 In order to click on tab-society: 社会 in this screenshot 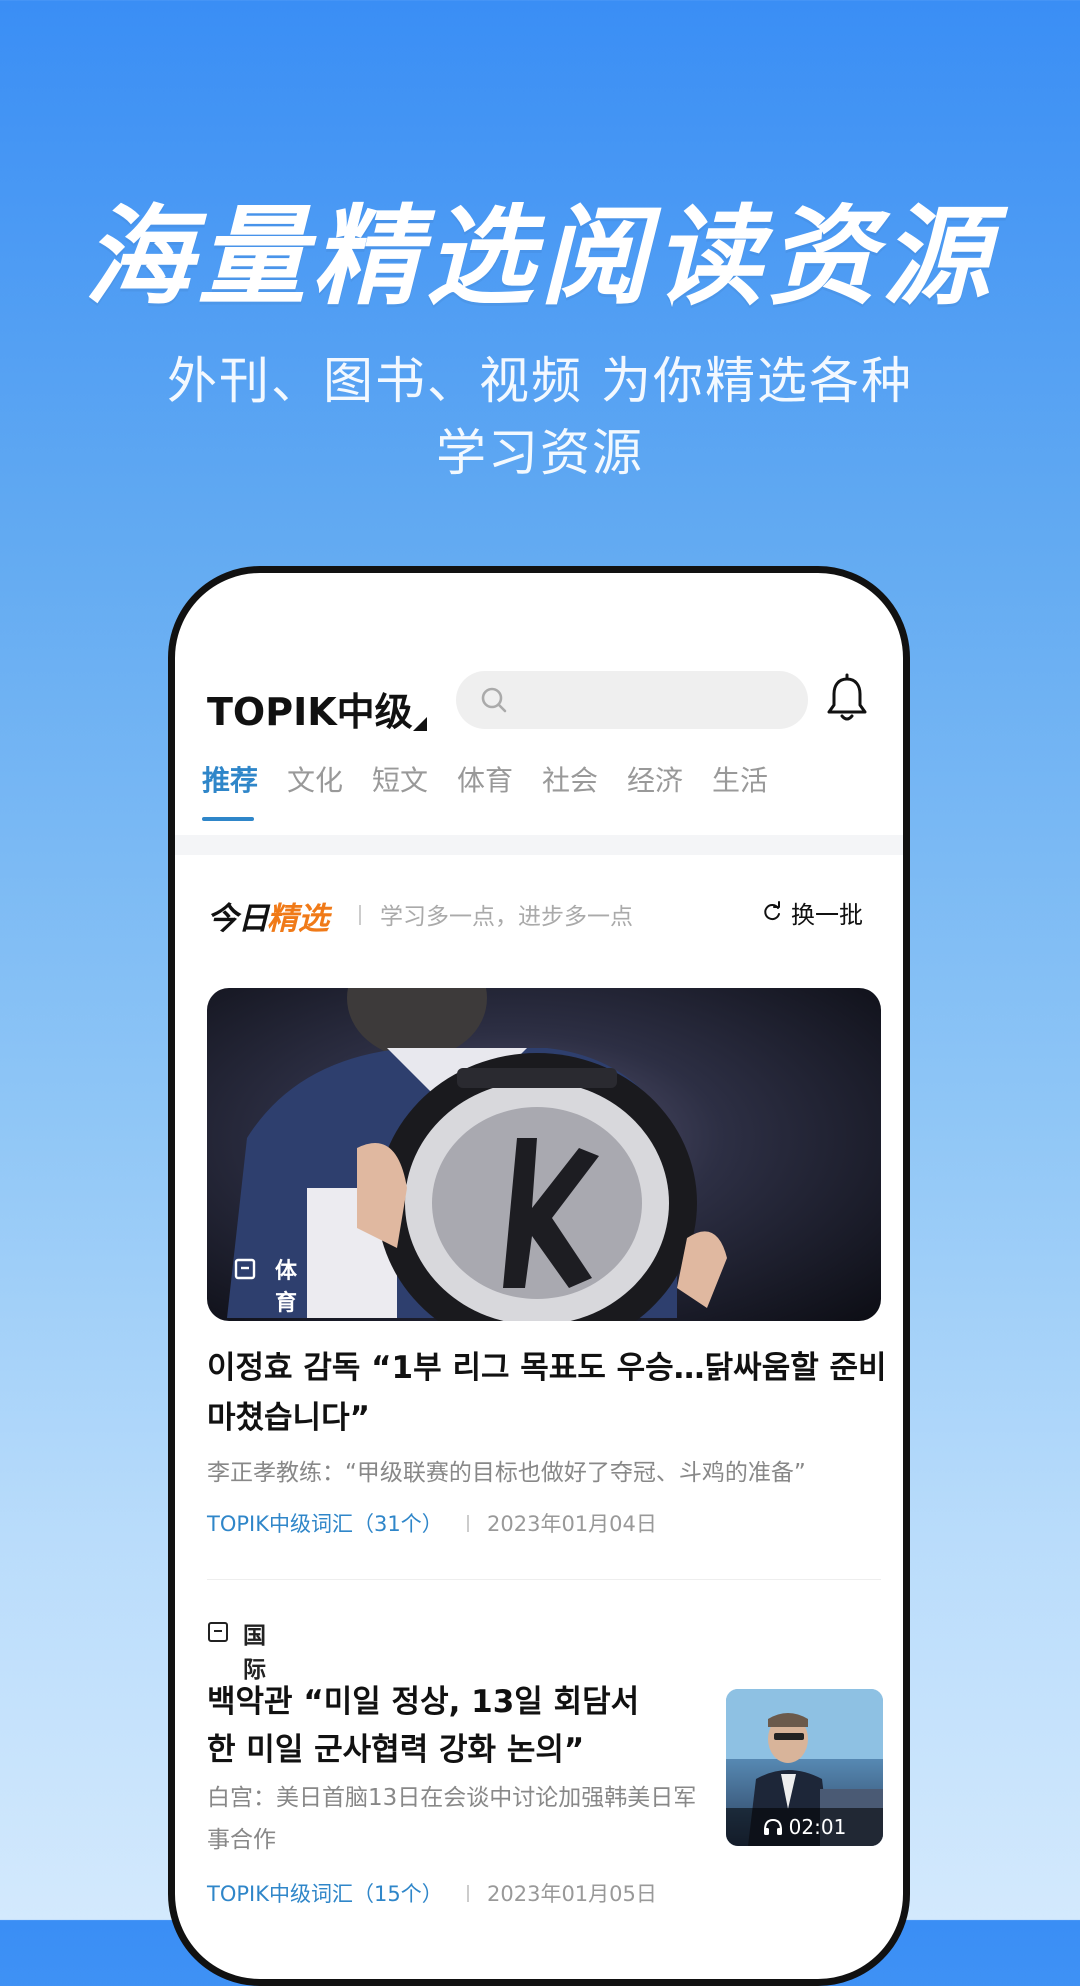, I will do `click(570, 779)`.